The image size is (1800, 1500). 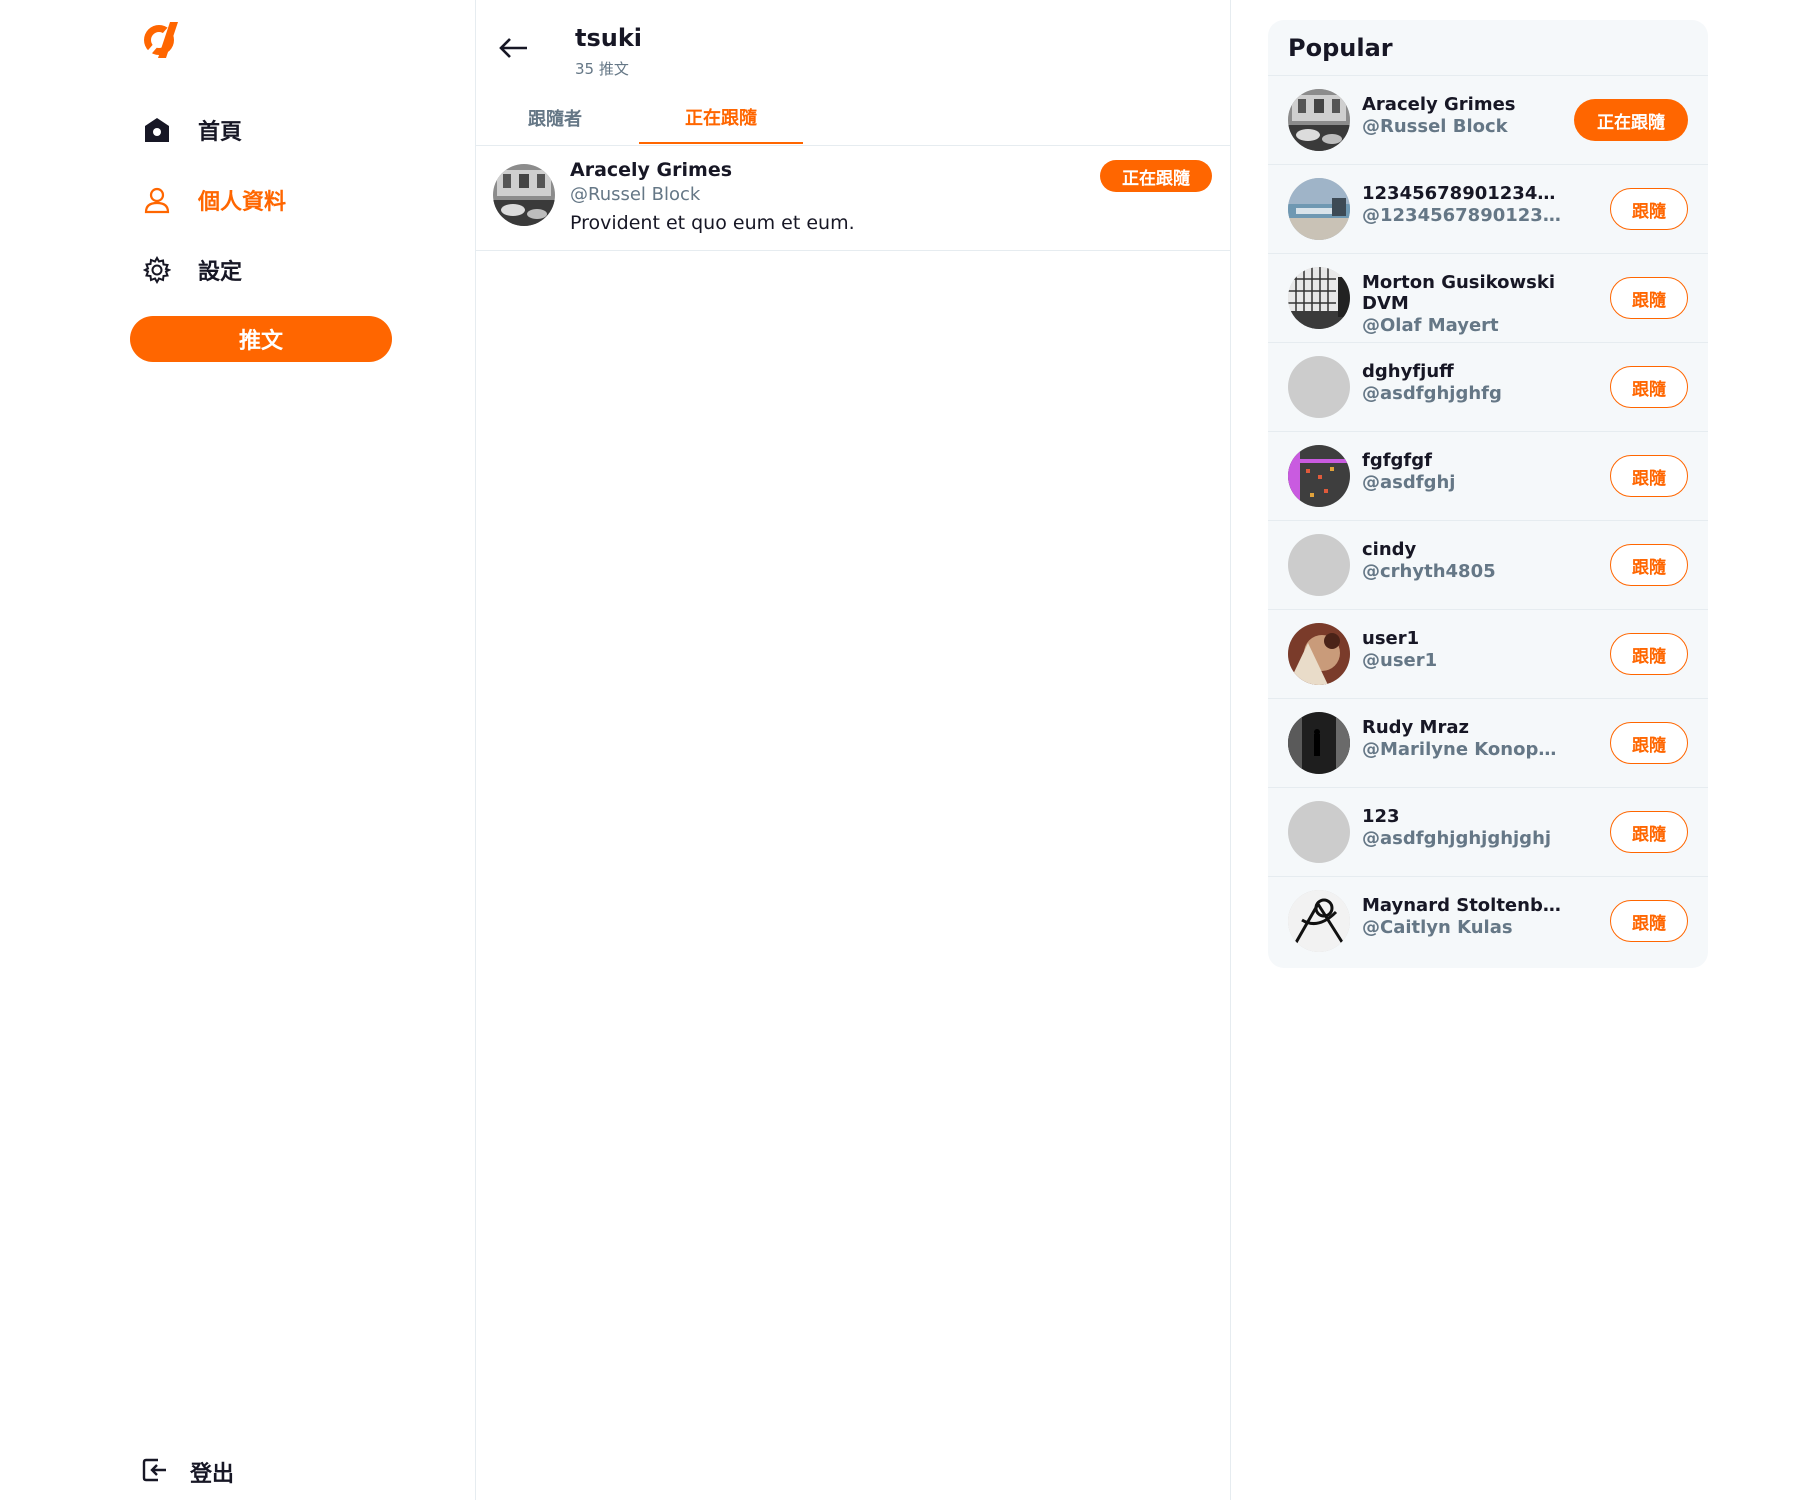 I want to click on user-icon, so click(x=157, y=200).